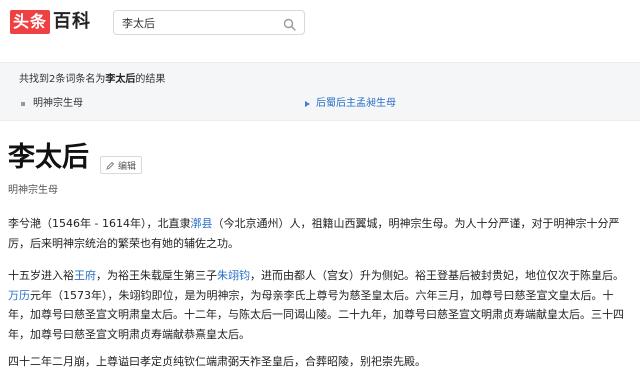 This screenshot has height=384, width=640. Describe the element at coordinates (85, 275) in the screenshot. I see `link-wangfu: 王府` at that location.